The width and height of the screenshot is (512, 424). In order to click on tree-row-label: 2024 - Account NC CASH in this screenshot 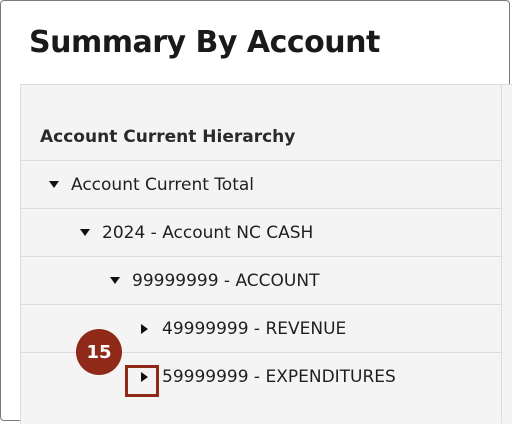, I will do `click(208, 232)`.